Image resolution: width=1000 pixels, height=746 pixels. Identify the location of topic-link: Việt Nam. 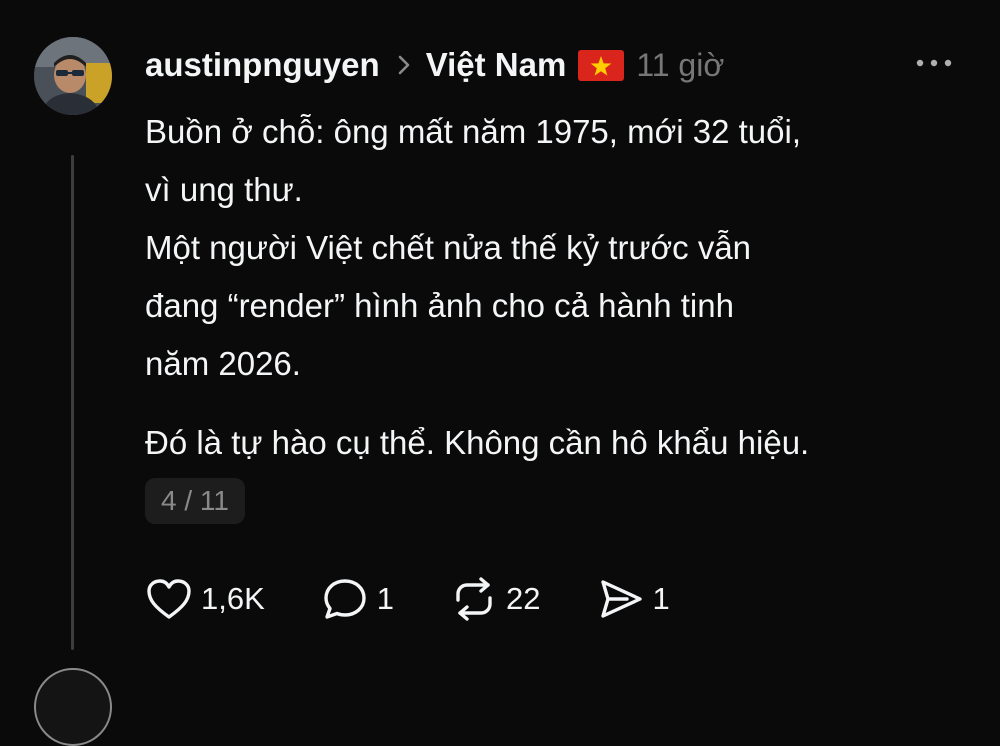
(496, 65).